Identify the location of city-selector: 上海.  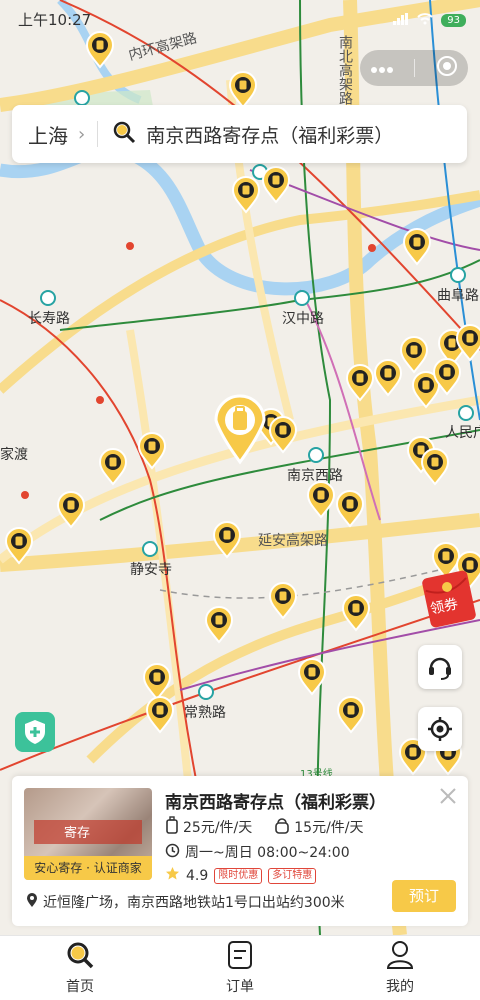
(48, 134).